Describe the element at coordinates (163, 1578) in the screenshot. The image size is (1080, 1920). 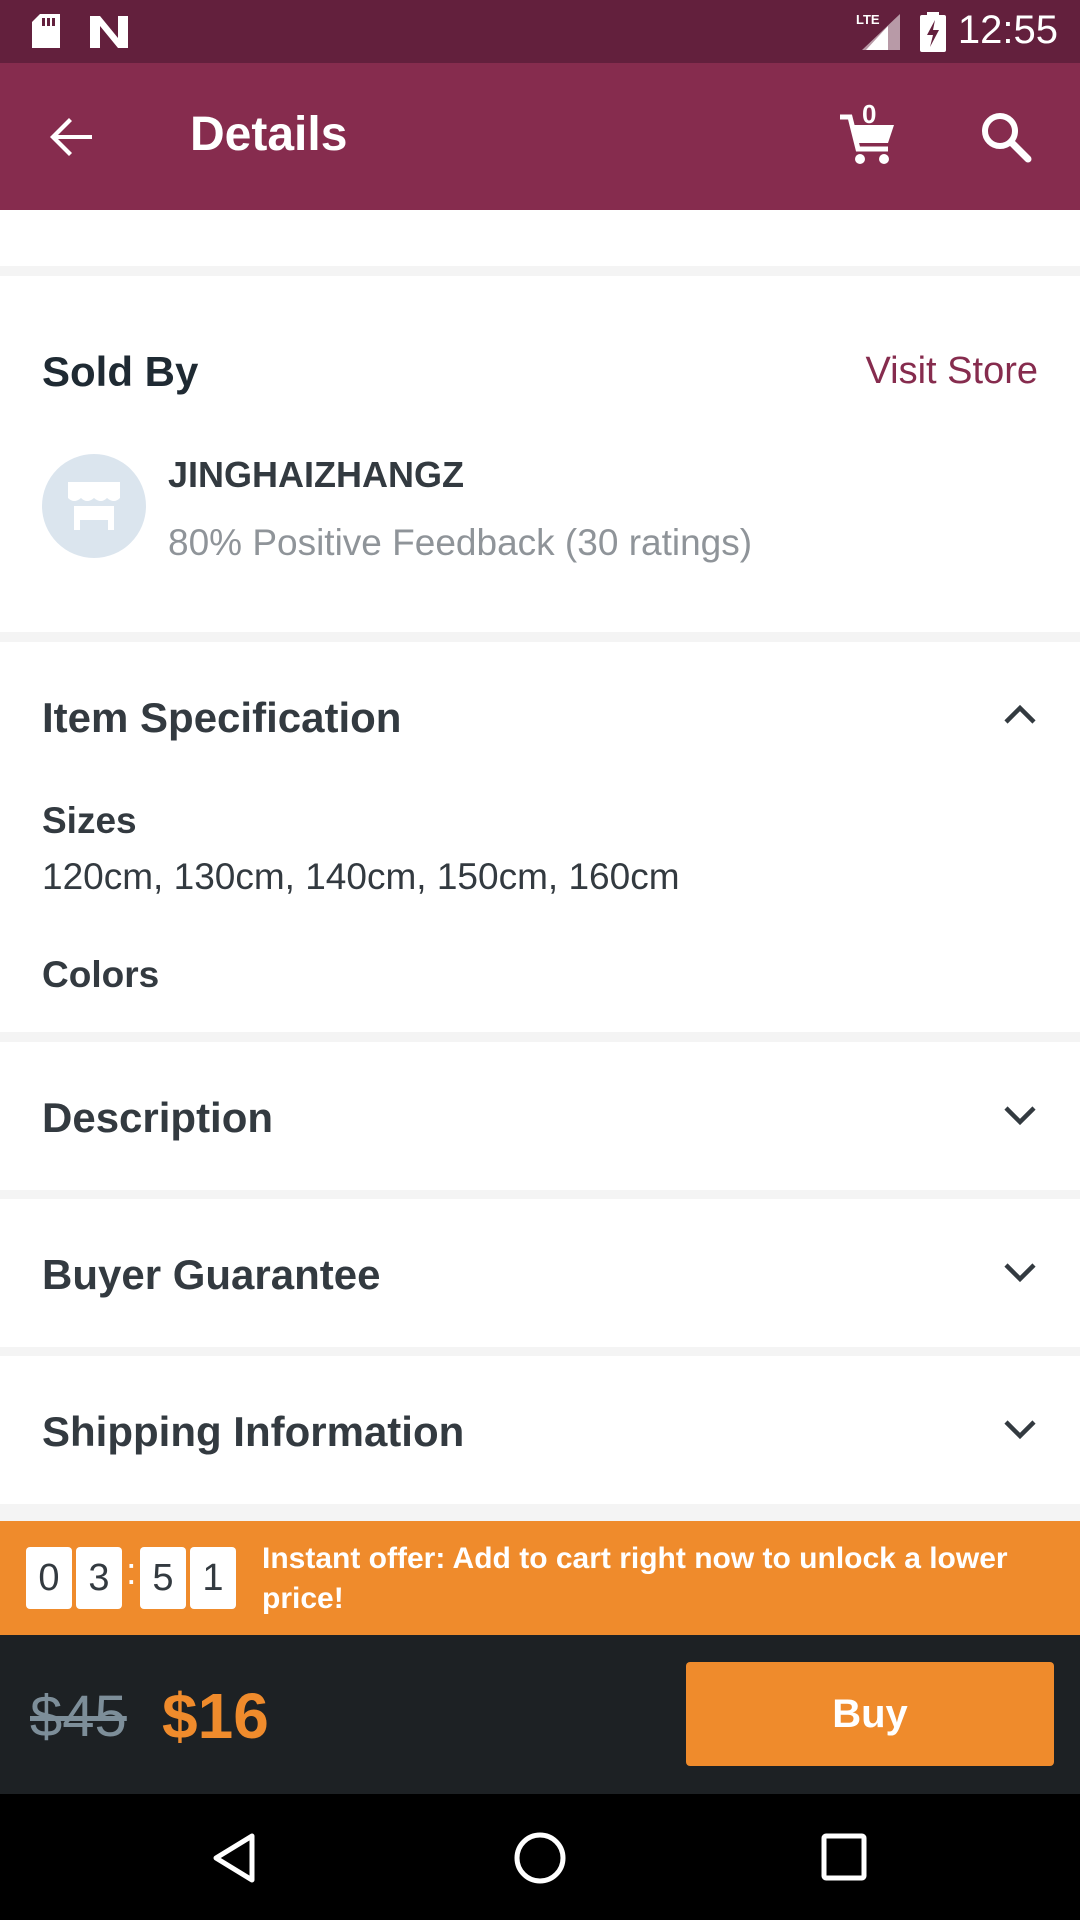
I see `timer-digit: 5` at that location.